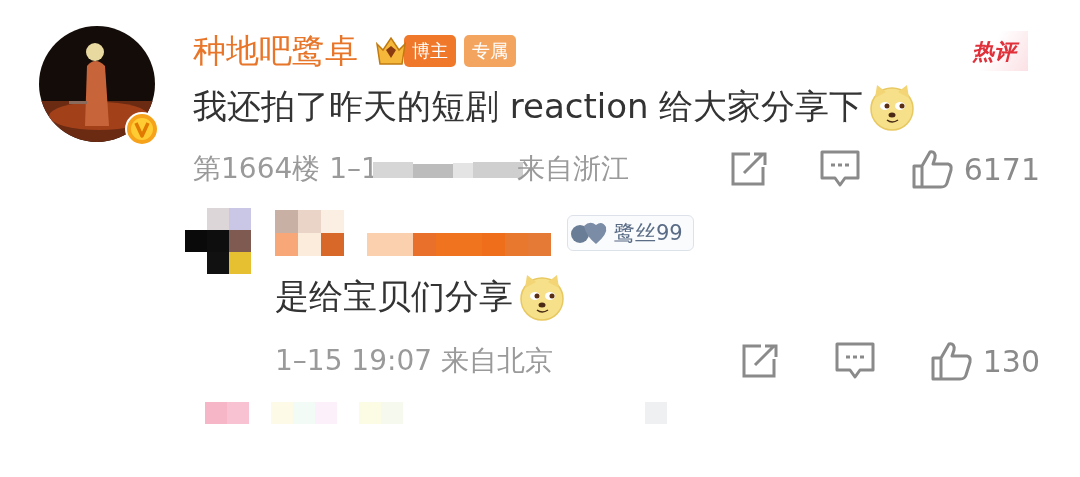 The width and height of the screenshot is (1080, 477). What do you see at coordinates (490, 51) in the screenshot?
I see `exclusive-badge: 专属` at bounding box center [490, 51].